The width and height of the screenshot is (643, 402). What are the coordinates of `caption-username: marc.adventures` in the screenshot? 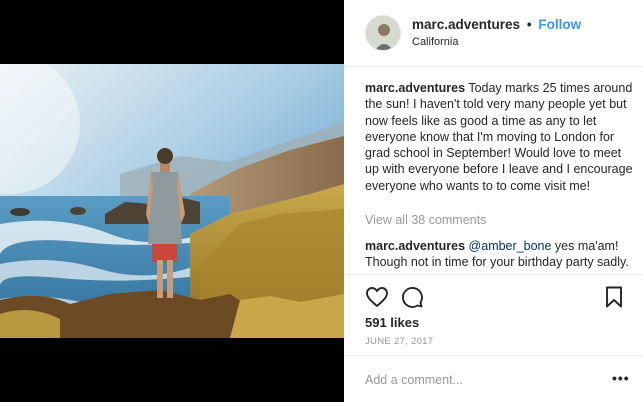 It's located at (415, 88).